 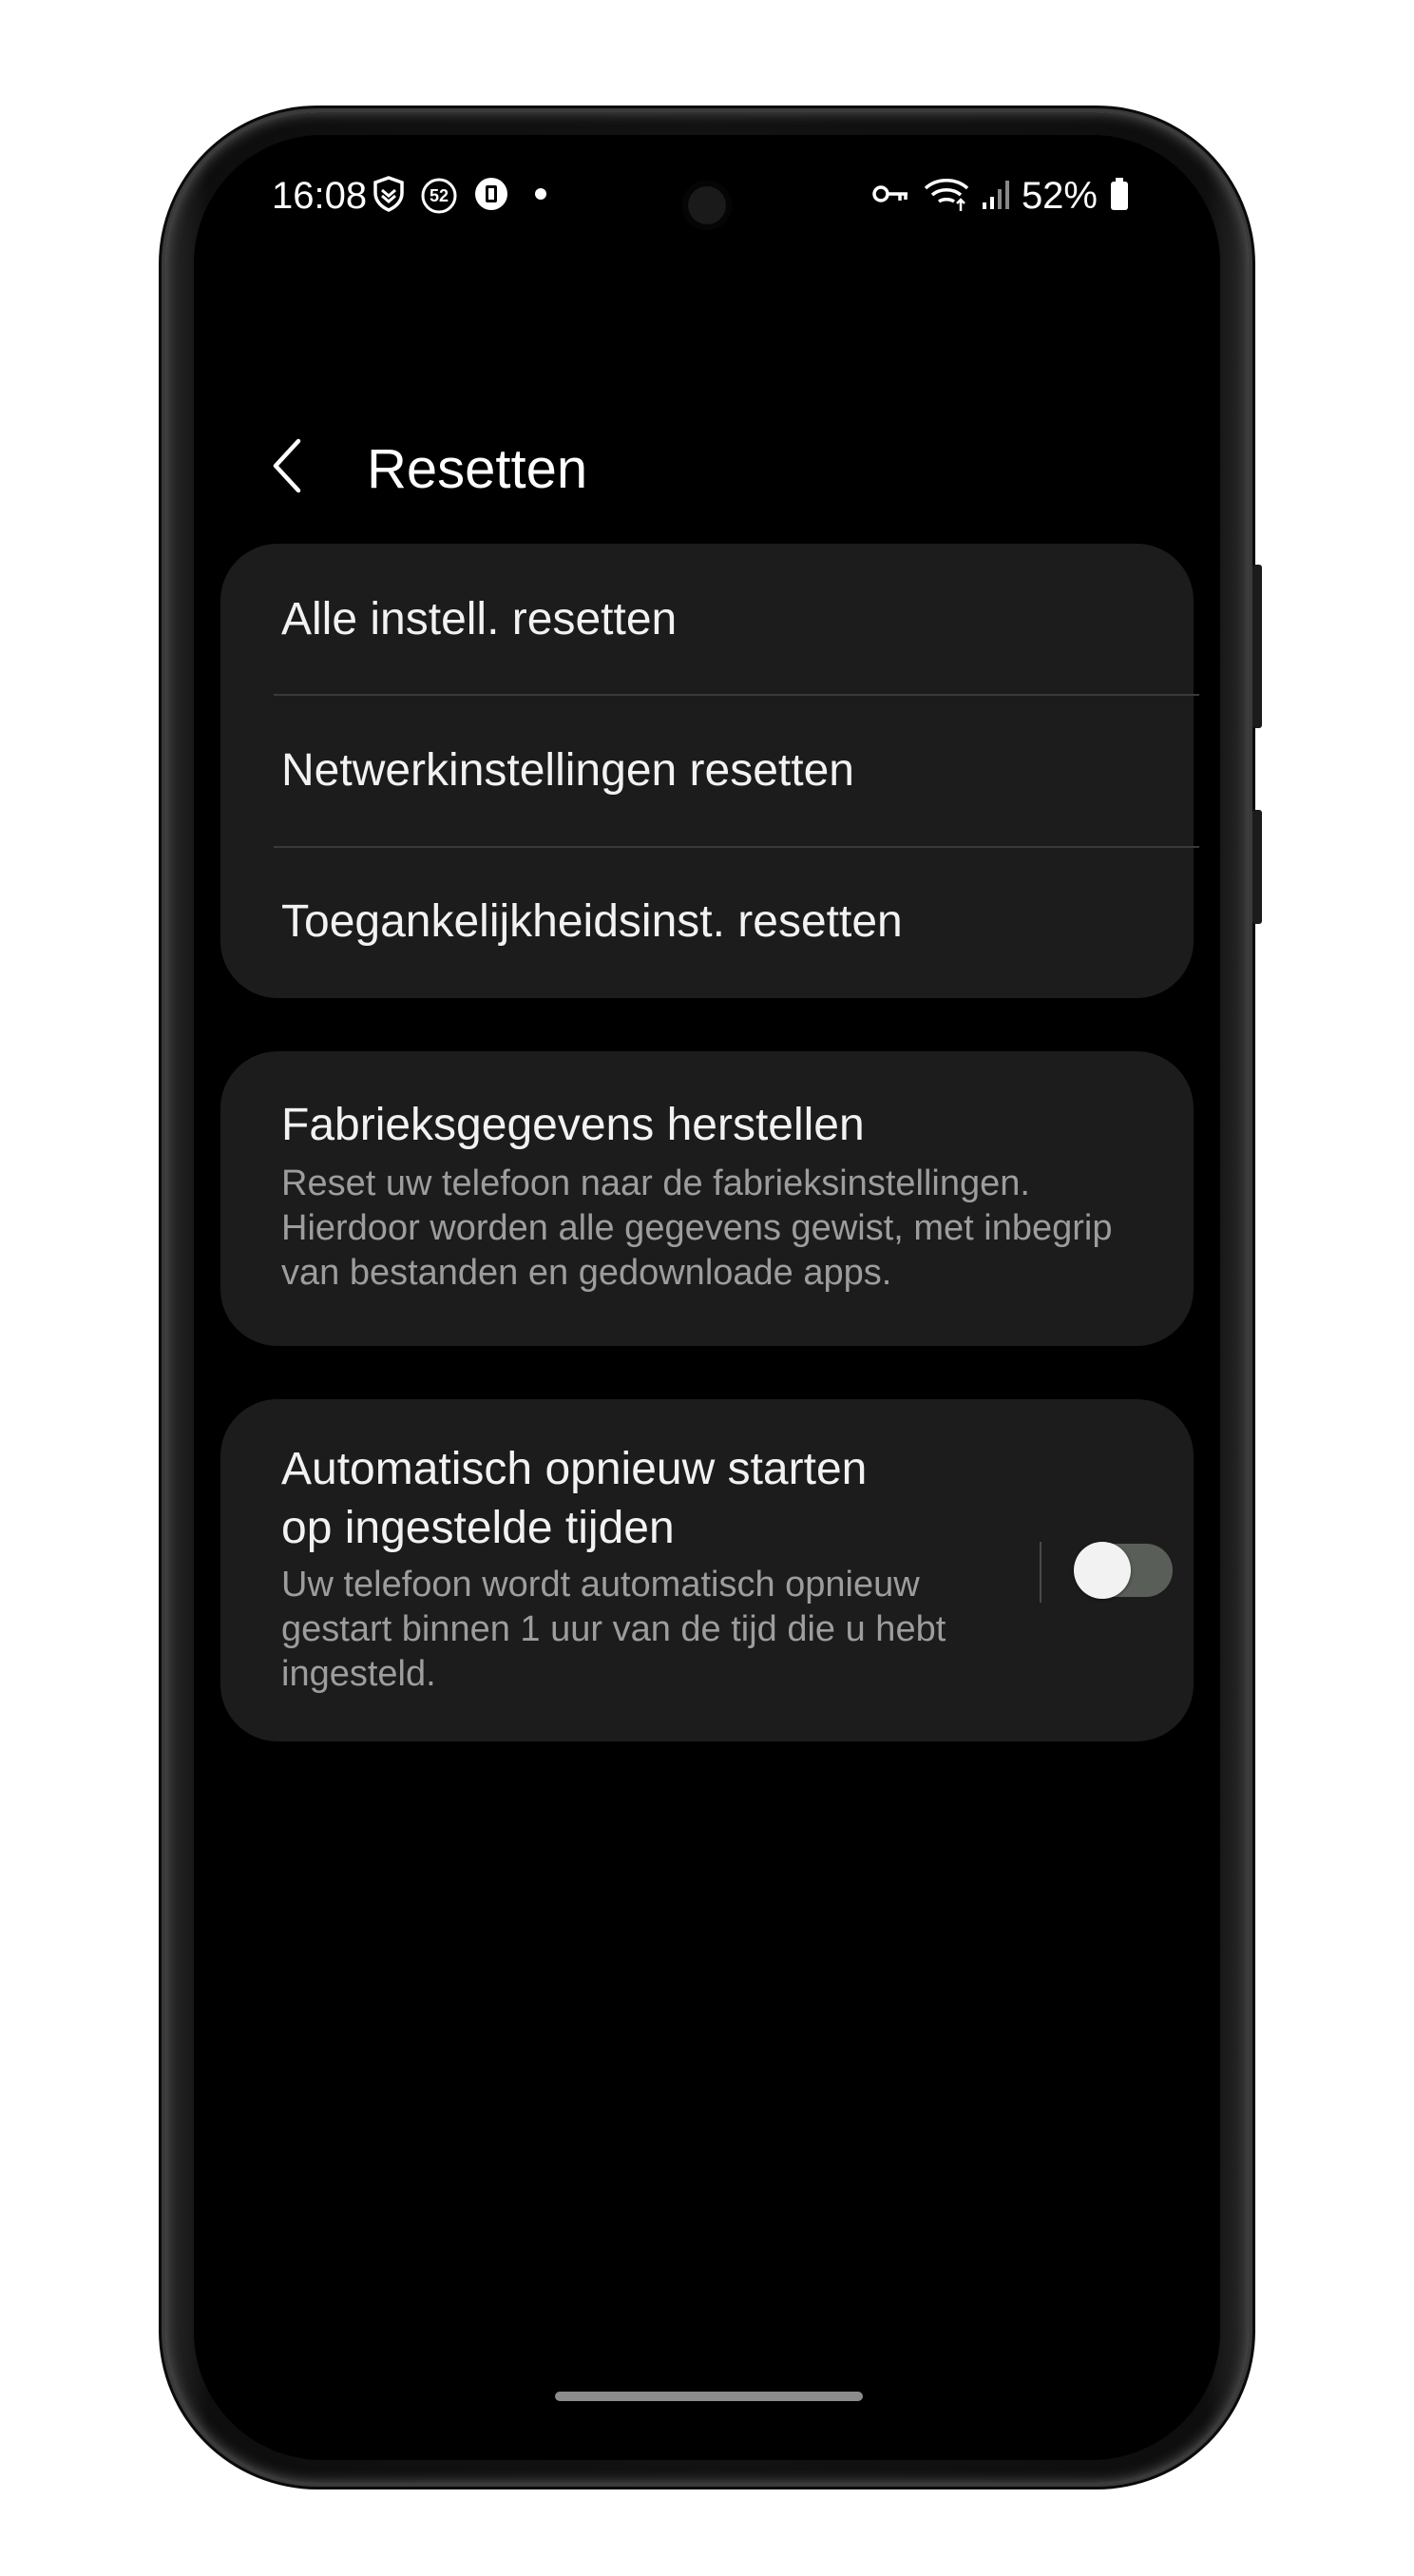 What do you see at coordinates (1257, 646) in the screenshot?
I see `volume-button` at bounding box center [1257, 646].